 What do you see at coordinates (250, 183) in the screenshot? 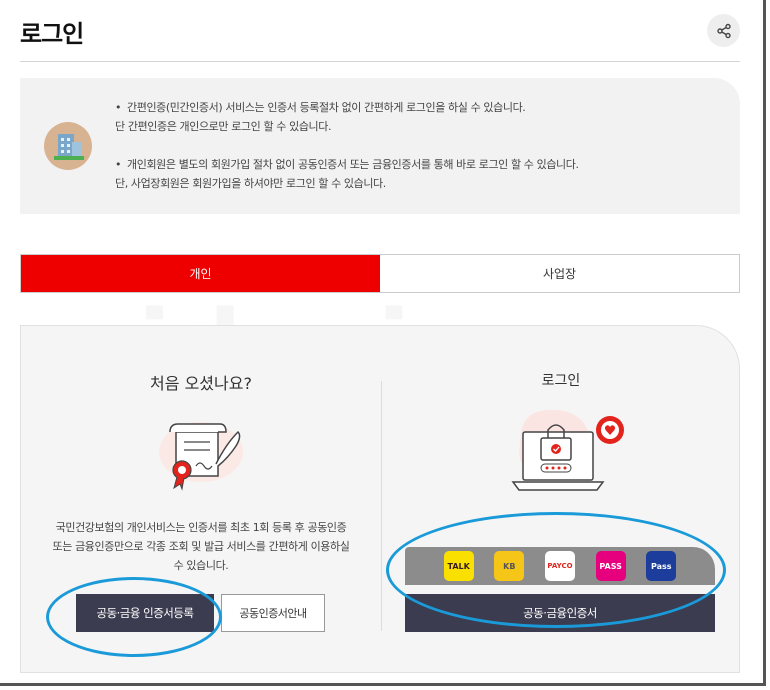
I see `notice-line-4: 단, 사업장회원은 회원가입을 하셔야만 로그인 할 수 있습니다.` at bounding box center [250, 183].